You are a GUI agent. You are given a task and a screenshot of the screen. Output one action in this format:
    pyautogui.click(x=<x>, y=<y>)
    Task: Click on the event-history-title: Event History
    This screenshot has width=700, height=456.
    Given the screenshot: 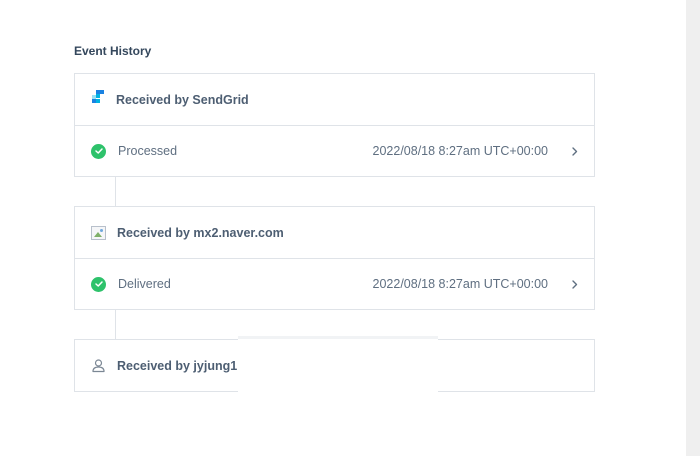 What is the action you would take?
    pyautogui.click(x=113, y=51)
    